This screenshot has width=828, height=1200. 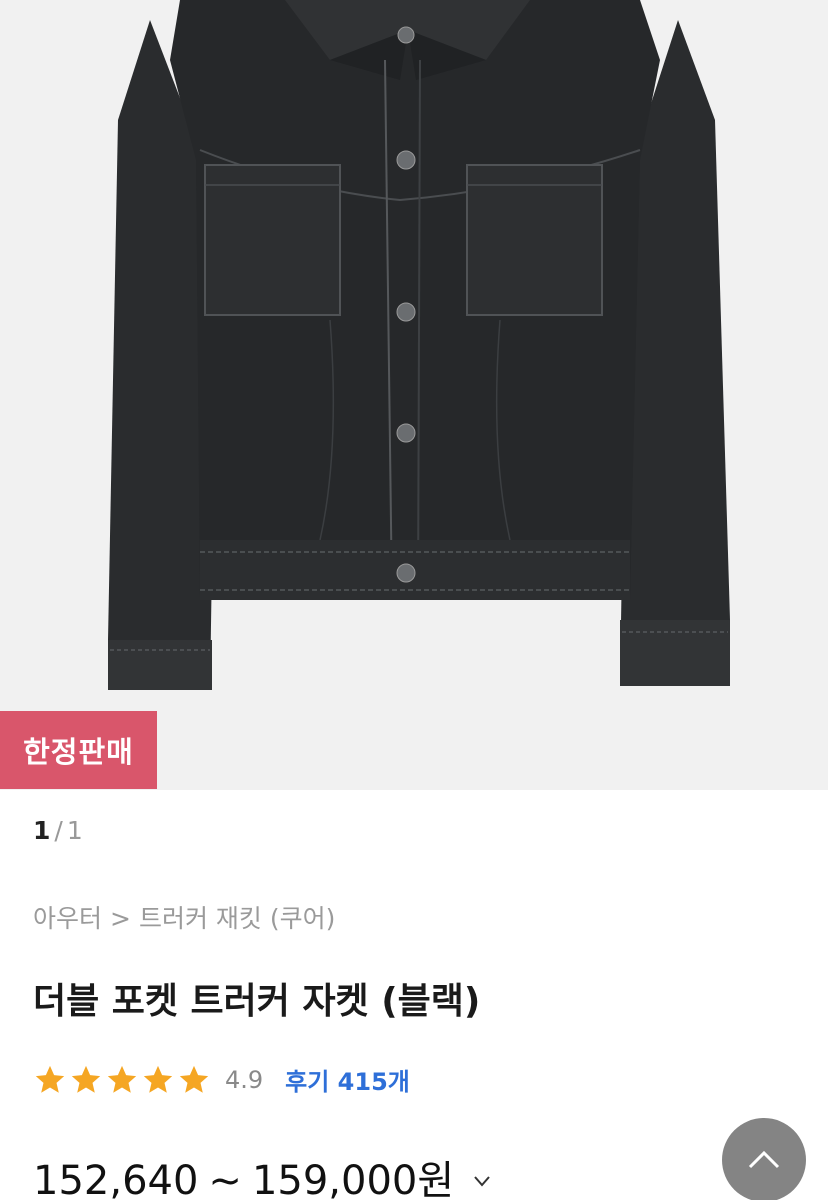 I want to click on rating-row: 4.9 후기 415개, so click(x=221, y=1079).